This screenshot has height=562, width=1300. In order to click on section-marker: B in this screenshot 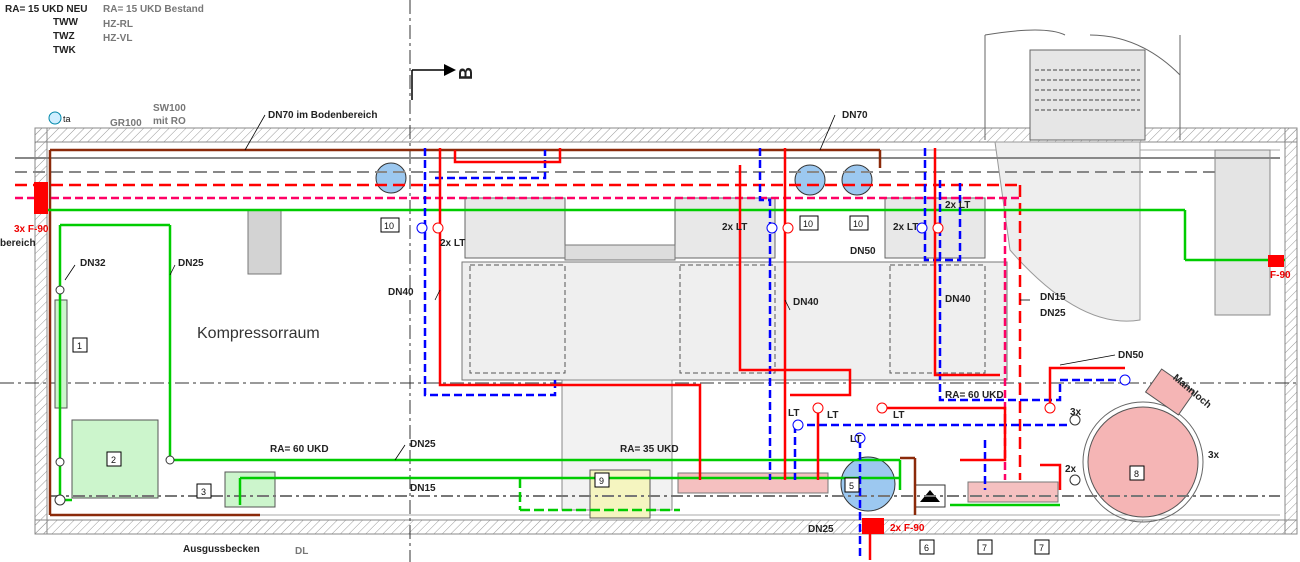, I will do `click(466, 73)`.